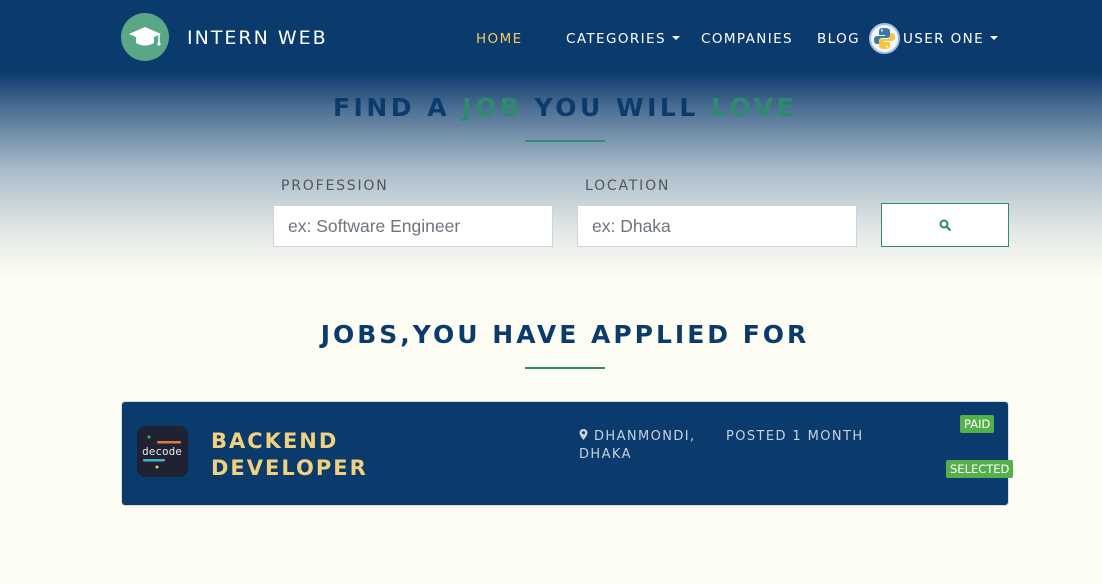  I want to click on location-label: LOCATION, so click(628, 186).